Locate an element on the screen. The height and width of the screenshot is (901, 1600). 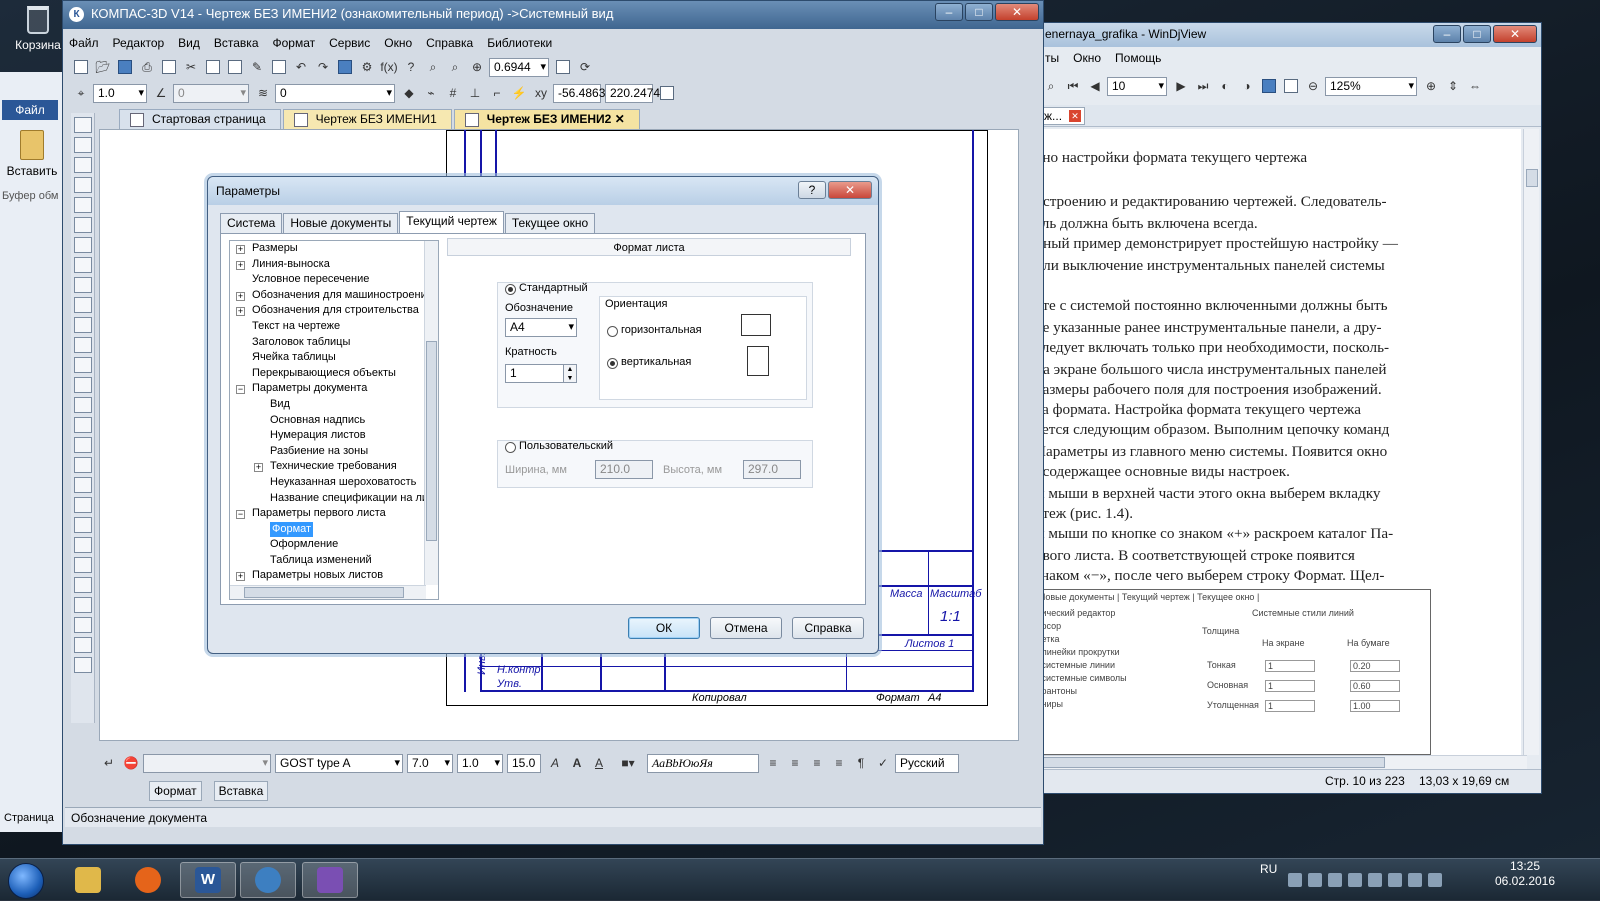
paste-icon is located at coordinates (235, 67).